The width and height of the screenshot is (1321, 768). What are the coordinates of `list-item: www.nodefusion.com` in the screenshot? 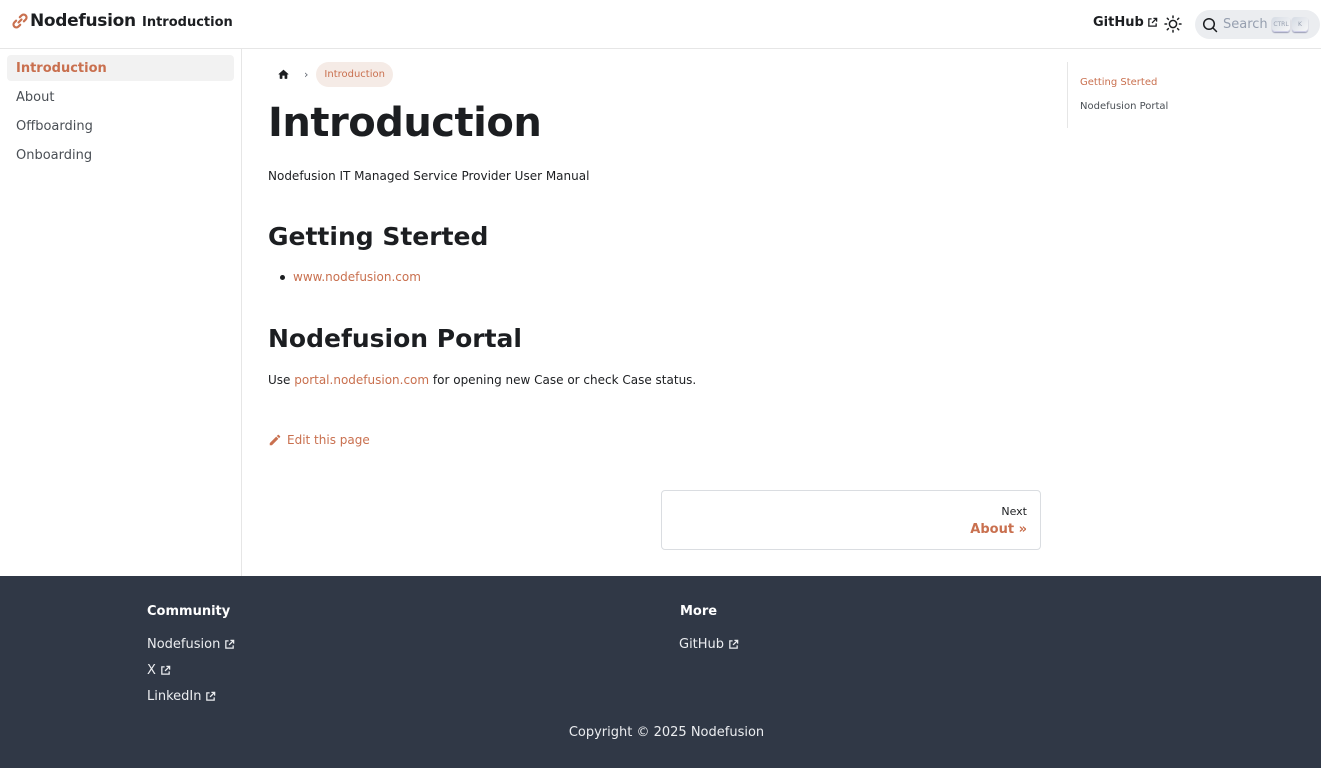 It's located at (350, 277).